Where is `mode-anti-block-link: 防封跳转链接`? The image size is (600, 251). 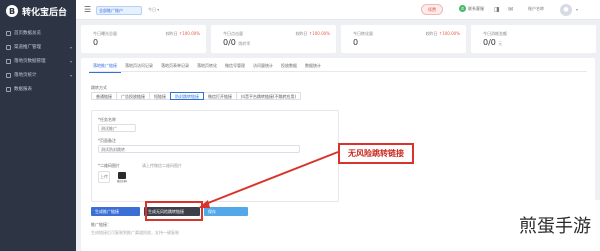 mode-anti-block-link: 防封跳转链接 is located at coordinates (187, 96).